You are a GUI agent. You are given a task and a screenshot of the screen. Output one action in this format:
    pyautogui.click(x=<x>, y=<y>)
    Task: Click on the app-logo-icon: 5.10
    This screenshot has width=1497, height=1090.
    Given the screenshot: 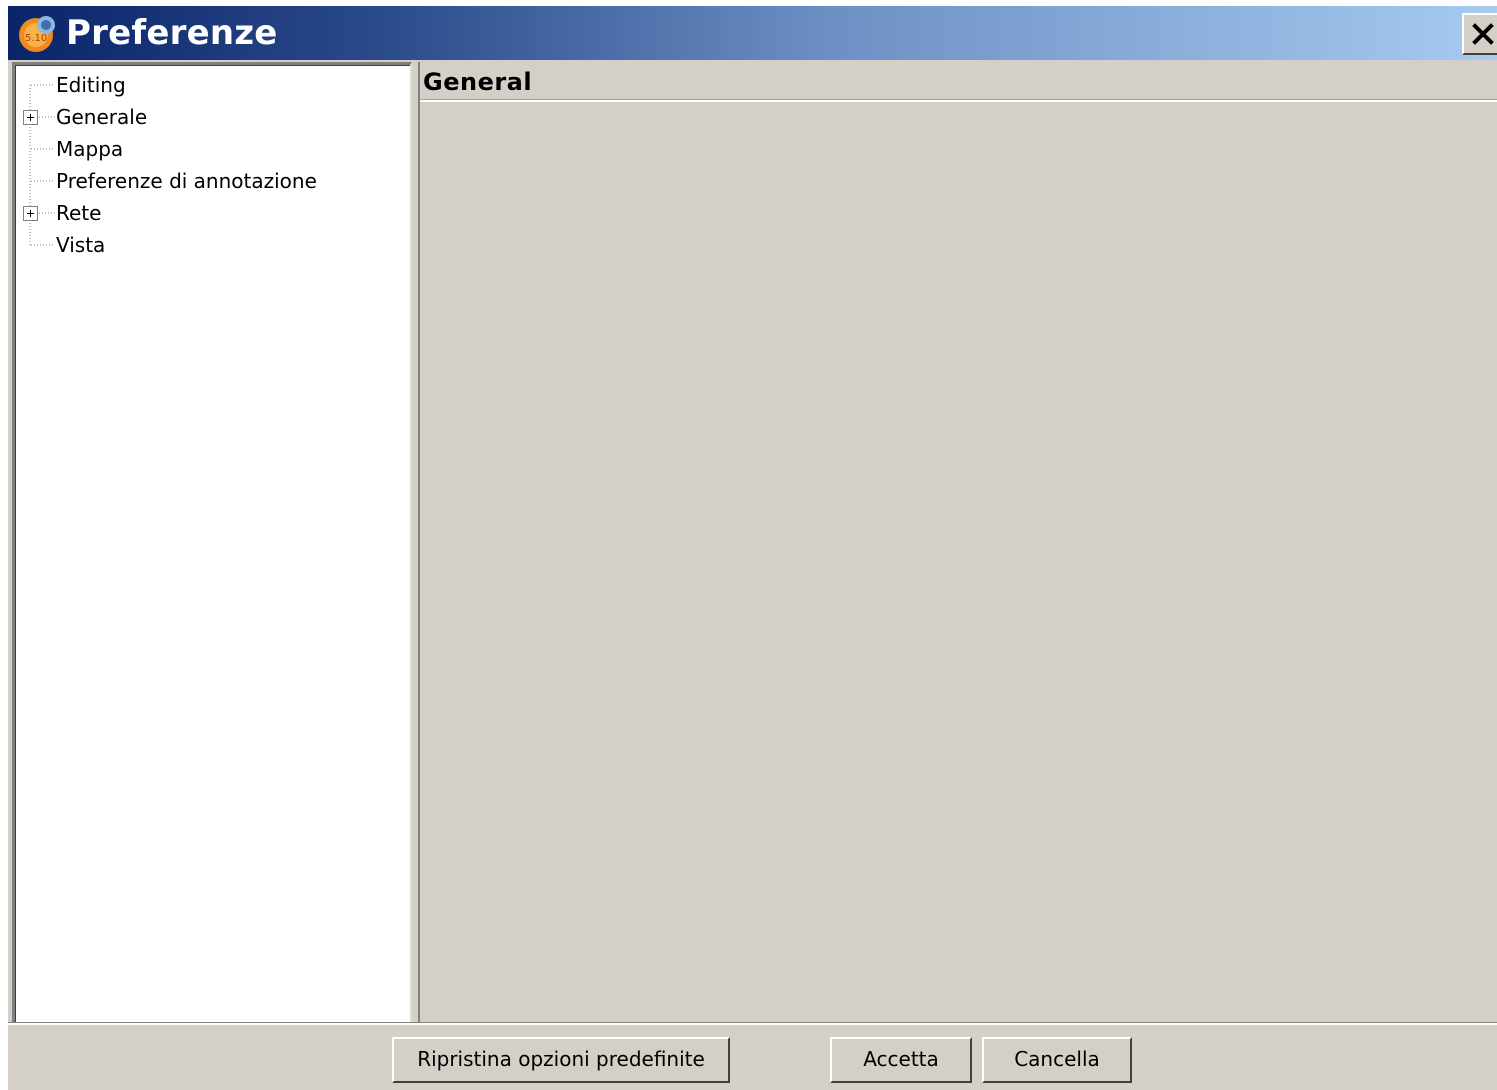 What is the action you would take?
    pyautogui.click(x=37, y=34)
    